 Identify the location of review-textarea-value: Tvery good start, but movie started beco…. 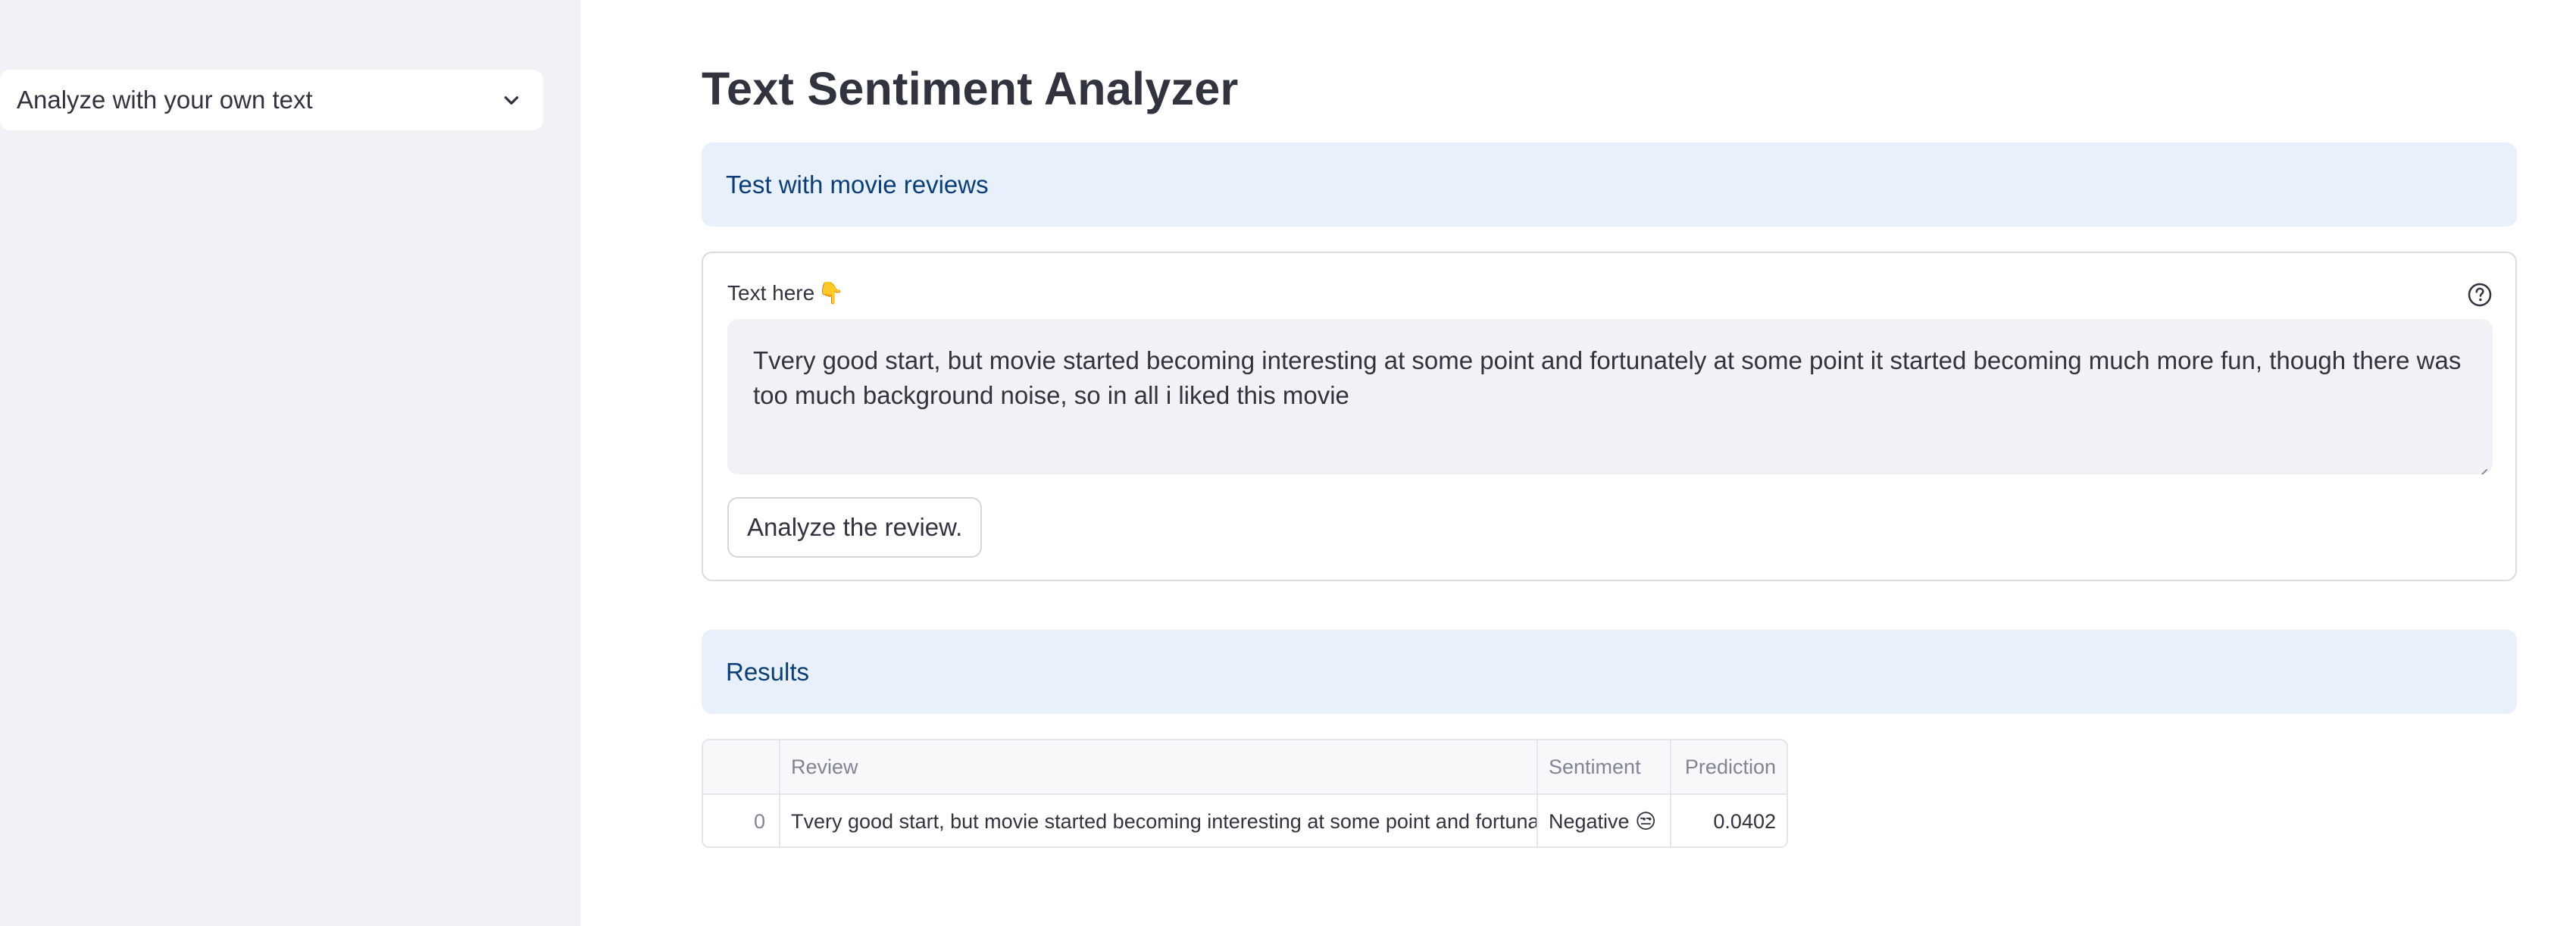
(1607, 378).